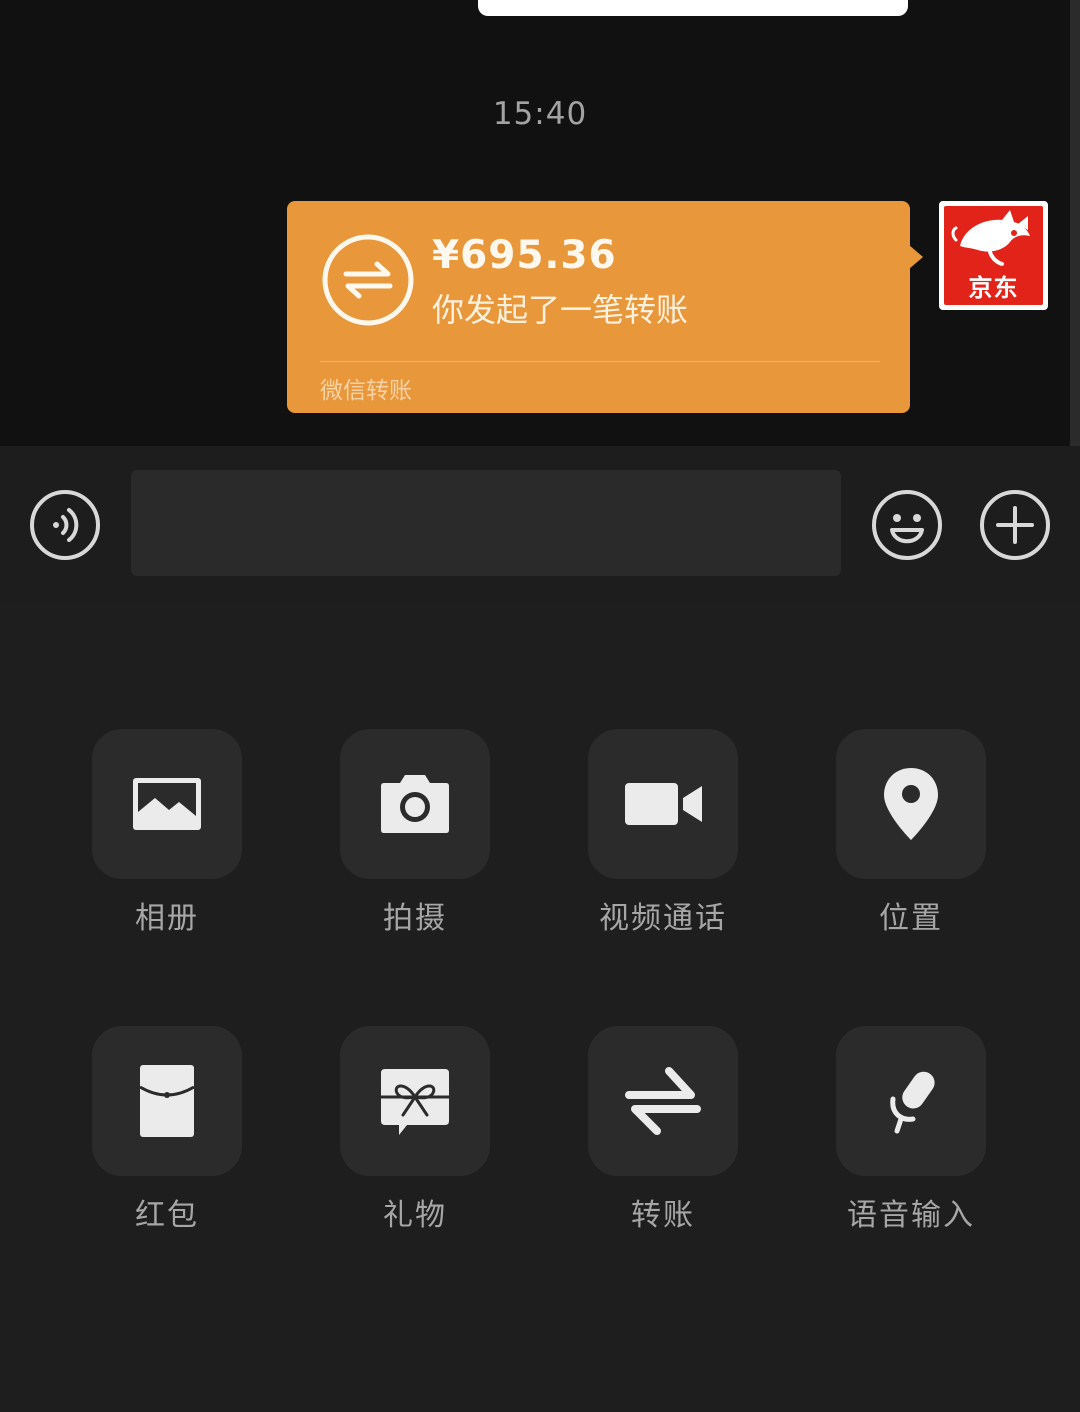 The width and height of the screenshot is (1080, 1412). Describe the element at coordinates (415, 1215) in the screenshot. I see `gift-label: 礼物` at that location.